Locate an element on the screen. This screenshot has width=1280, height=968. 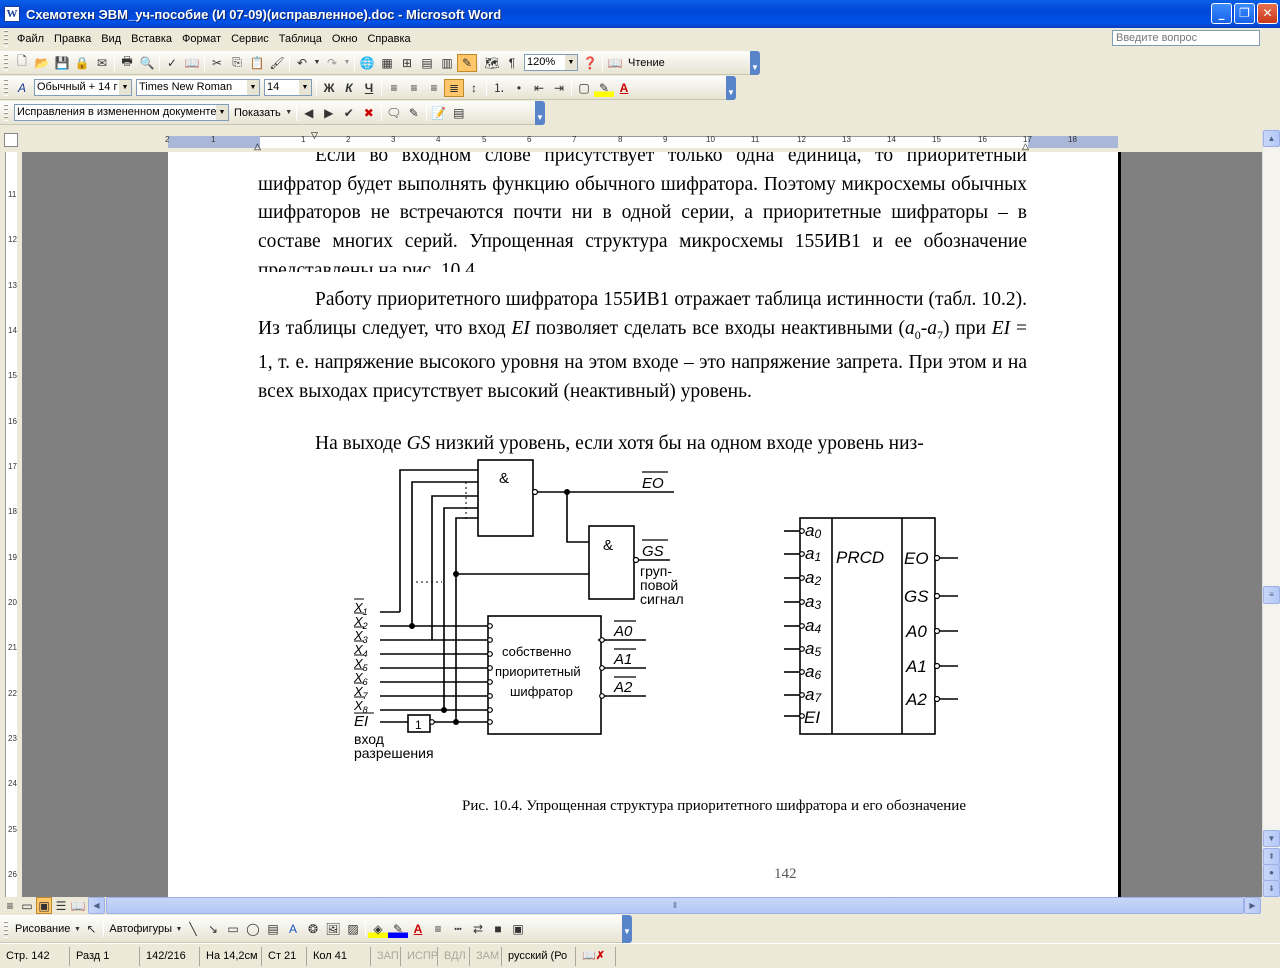
menu-format: Формат is located at coordinates (201, 39).